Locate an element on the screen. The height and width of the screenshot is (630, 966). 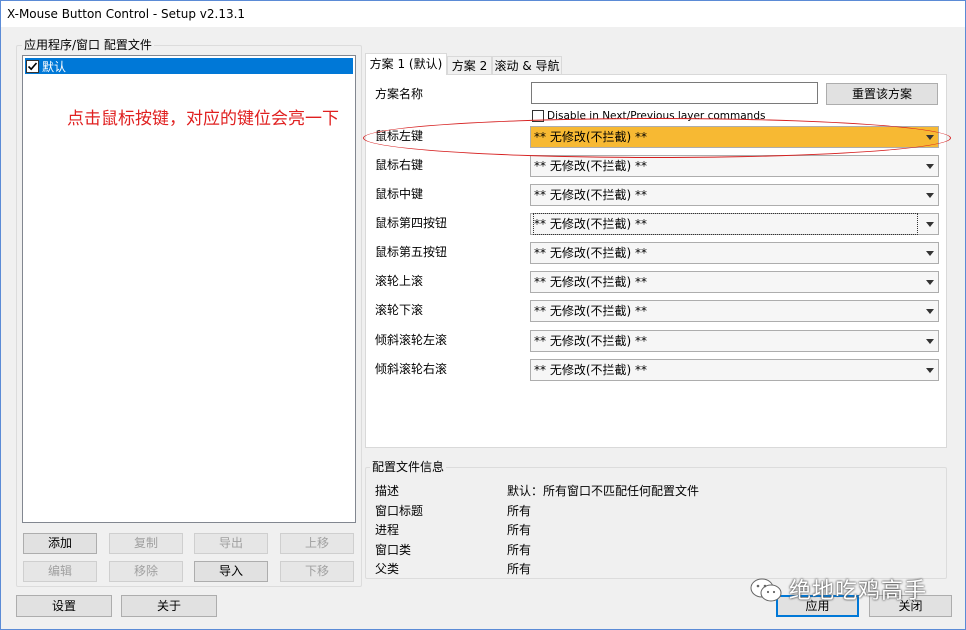
export-button: 导出 is located at coordinates (231, 543).